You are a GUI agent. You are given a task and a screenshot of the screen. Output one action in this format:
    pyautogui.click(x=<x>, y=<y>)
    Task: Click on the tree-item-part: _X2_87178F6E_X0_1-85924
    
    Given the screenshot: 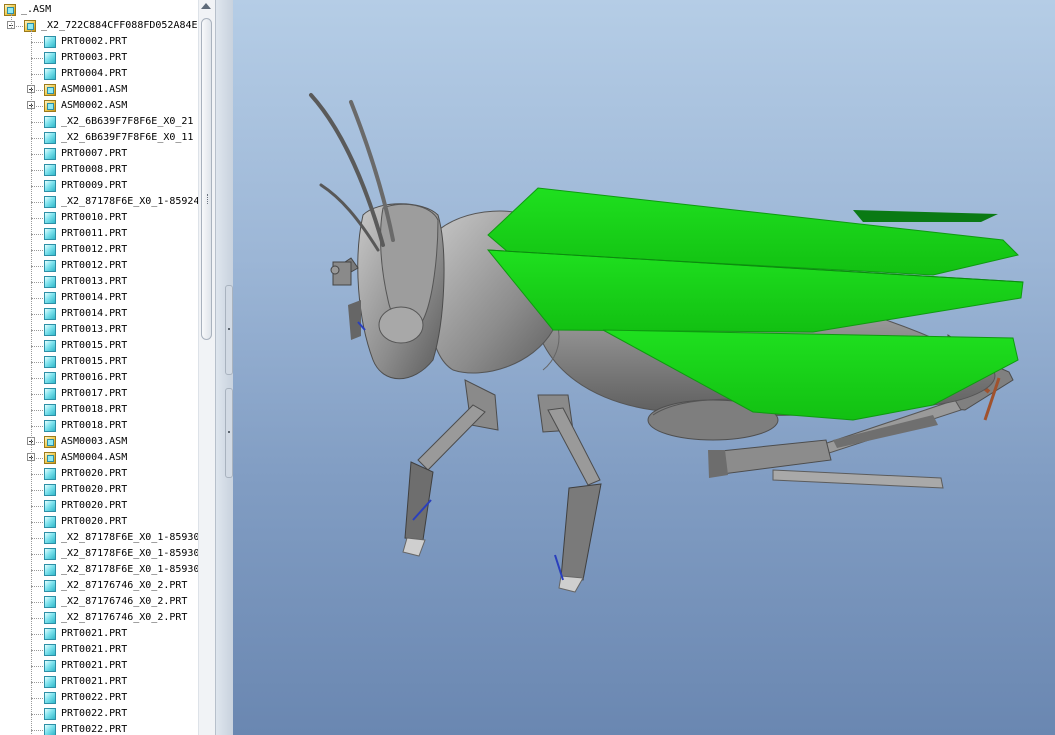 What is the action you would take?
    pyautogui.click(x=99, y=202)
    